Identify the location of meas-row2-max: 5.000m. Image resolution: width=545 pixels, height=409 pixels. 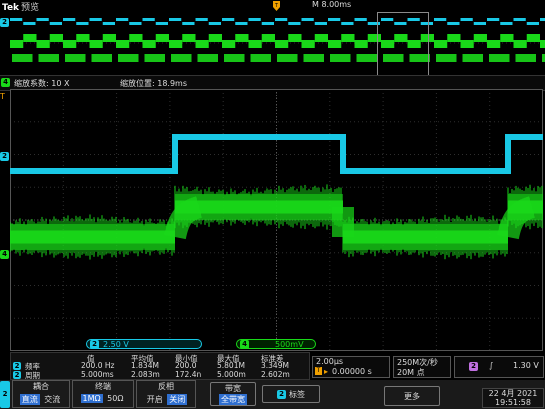
(231, 374).